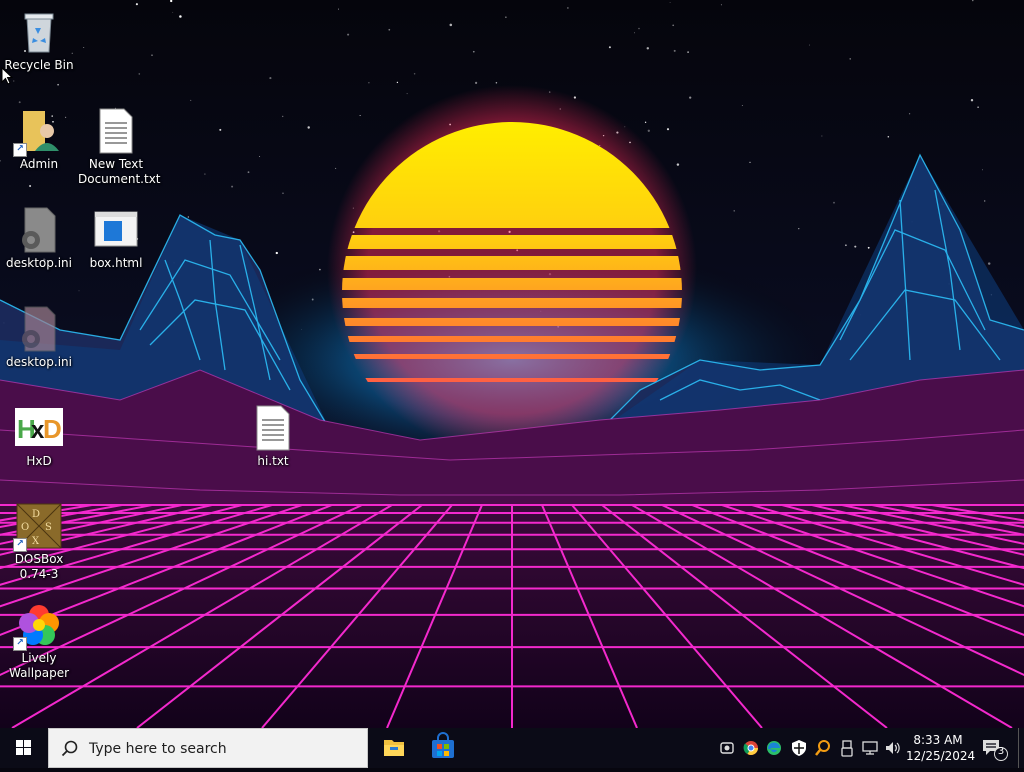 The width and height of the screenshot is (1024, 772). What do you see at coordinates (69, 748) in the screenshot?
I see `search-icon` at bounding box center [69, 748].